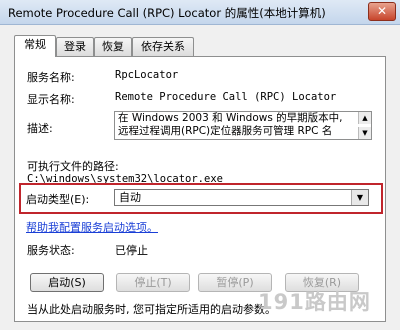 This screenshot has height=330, width=400. What do you see at coordinates (67, 282) in the screenshot?
I see `start-button: 启动(S)` at bounding box center [67, 282].